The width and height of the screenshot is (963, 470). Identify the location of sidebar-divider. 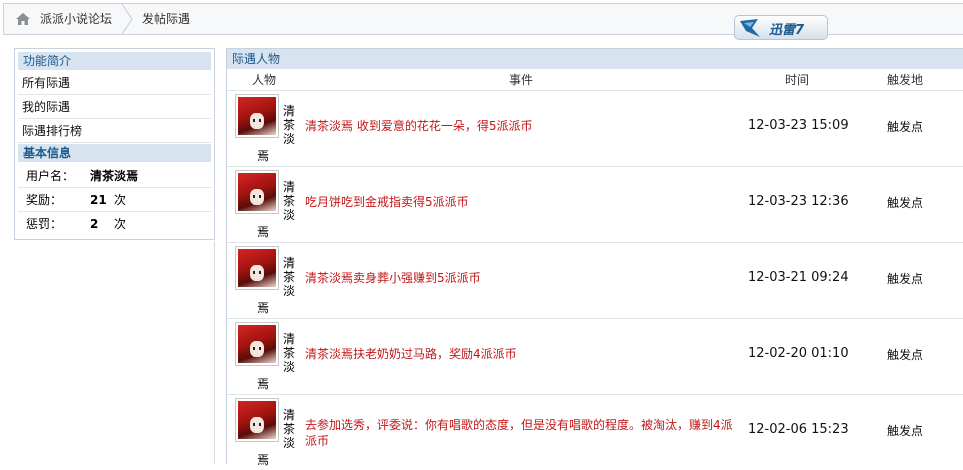
(114, 352).